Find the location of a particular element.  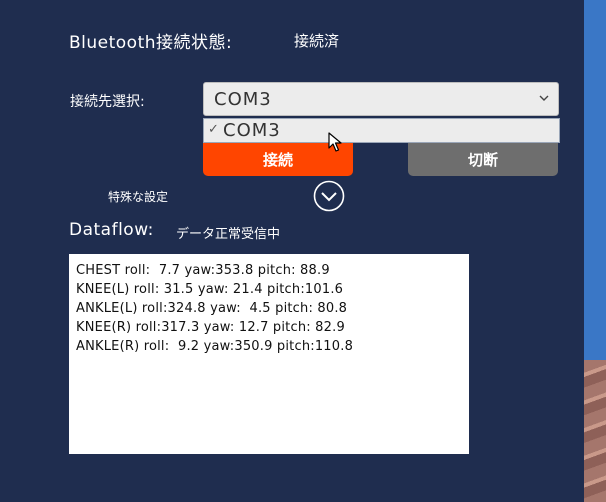

special-settings-label: 特殊な設定 is located at coordinates (138, 197).